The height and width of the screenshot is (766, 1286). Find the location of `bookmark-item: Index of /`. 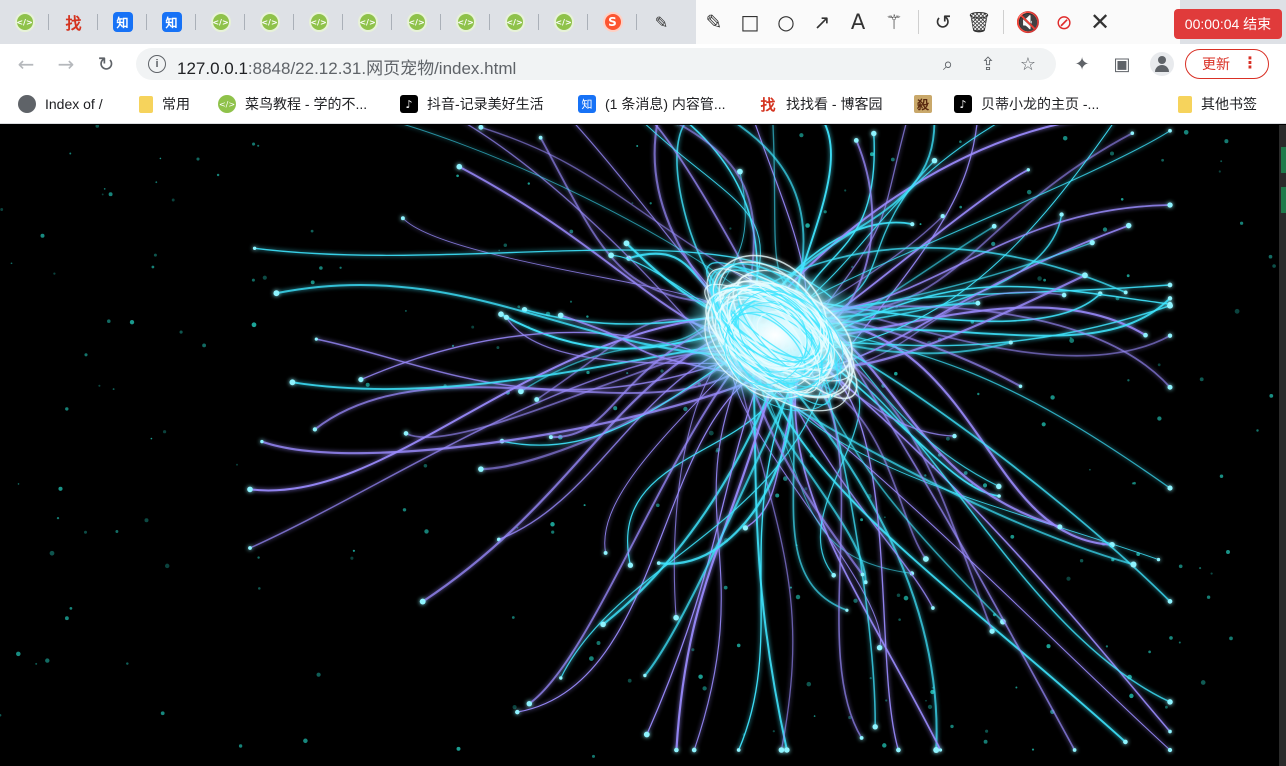

bookmark-item: Index of / is located at coordinates (60, 104).